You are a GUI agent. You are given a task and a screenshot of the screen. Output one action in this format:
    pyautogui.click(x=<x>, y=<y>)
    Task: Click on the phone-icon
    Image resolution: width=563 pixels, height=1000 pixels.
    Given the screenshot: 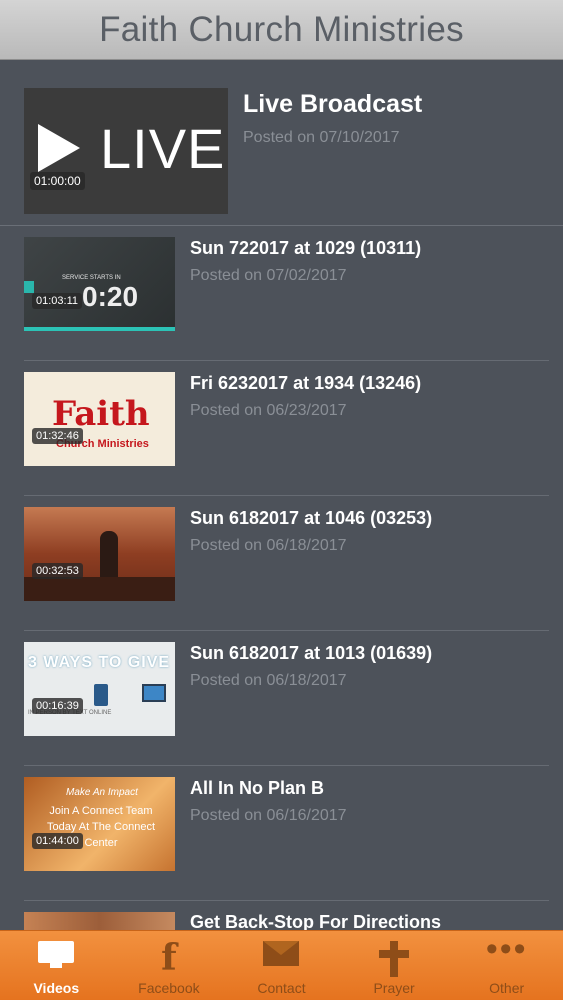 What is the action you would take?
    pyautogui.click(x=101, y=695)
    